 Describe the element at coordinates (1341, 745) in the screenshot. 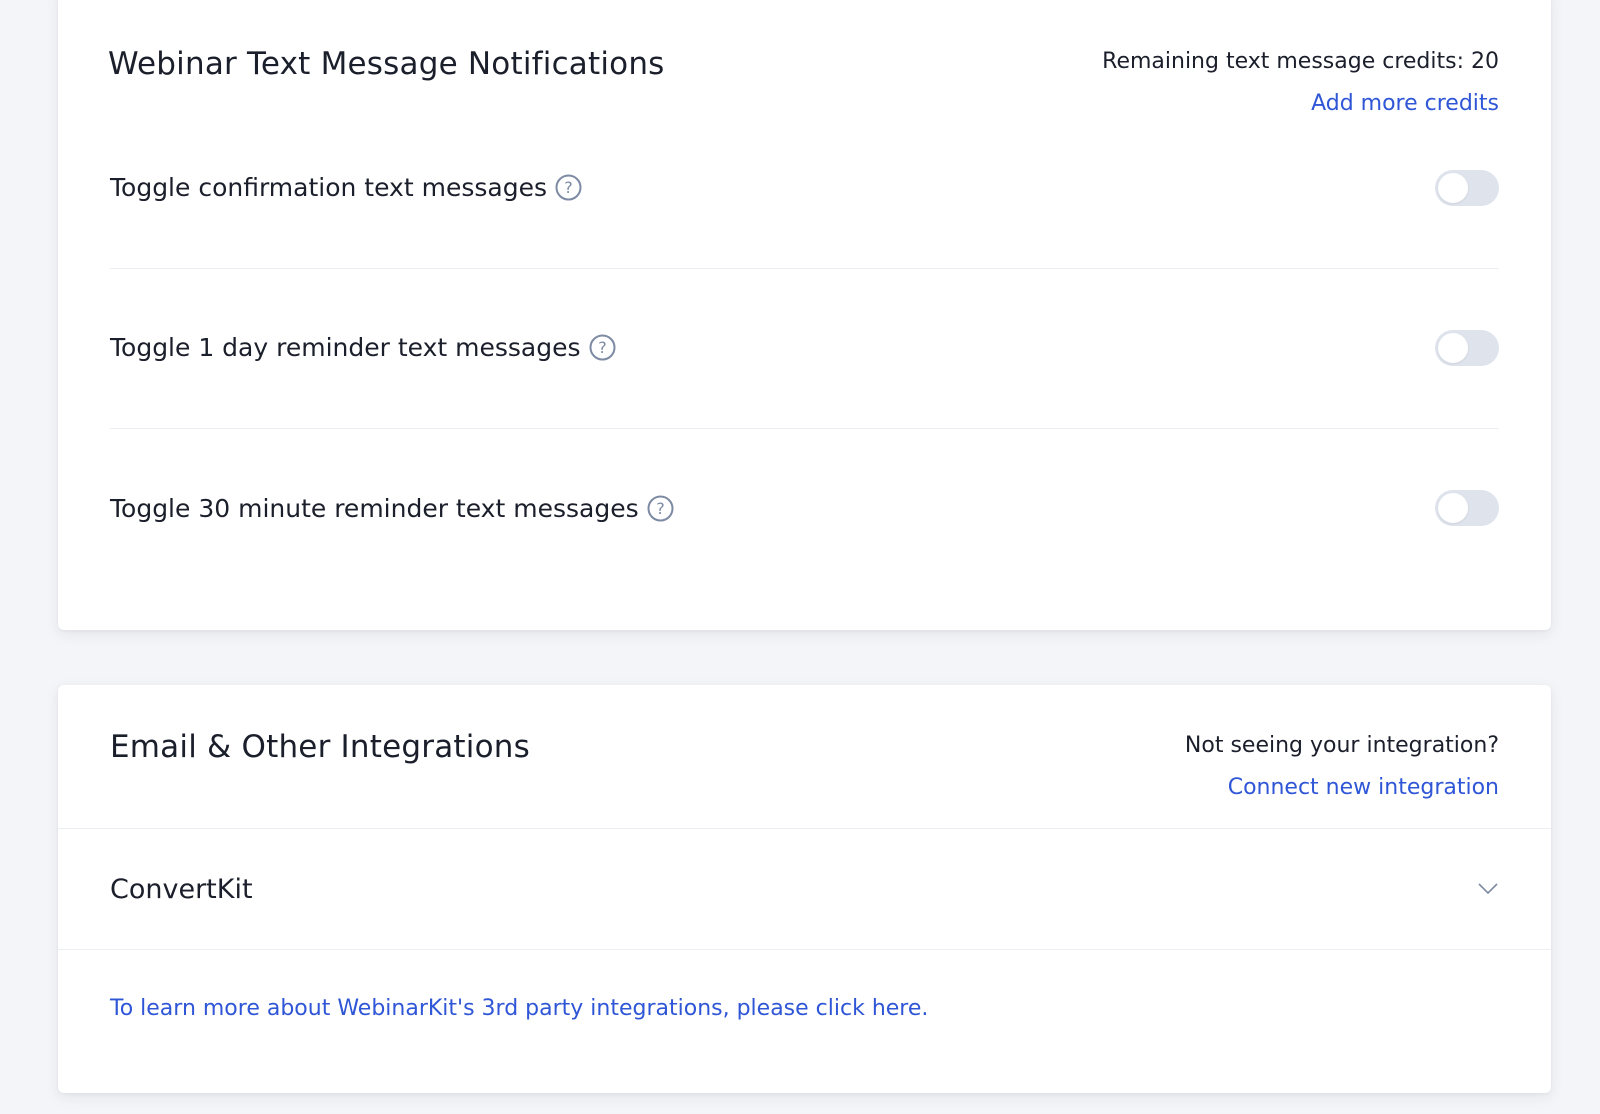

I see `integration-helper-text: Not seeing your integration?` at that location.